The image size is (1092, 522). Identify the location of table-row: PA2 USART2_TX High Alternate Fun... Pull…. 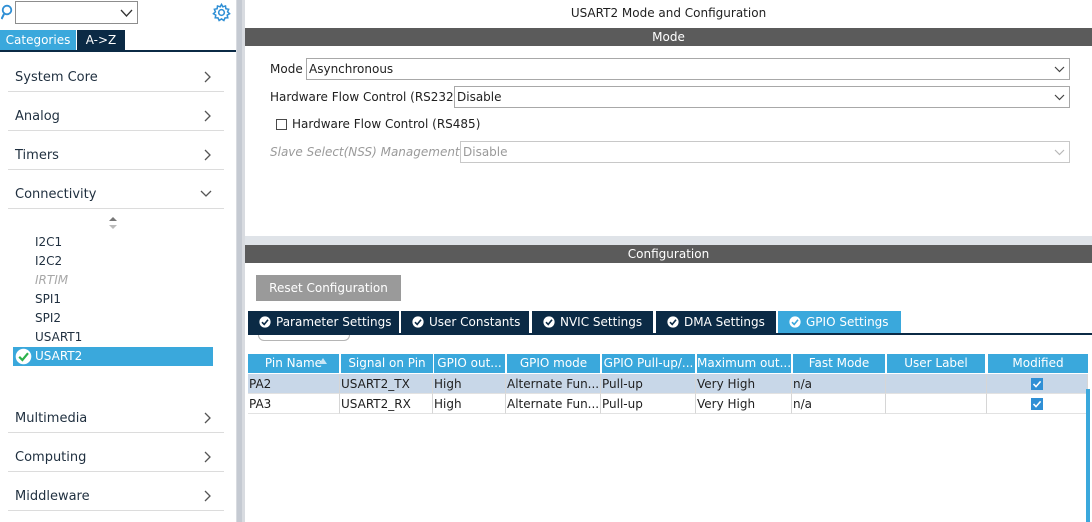
(668, 384).